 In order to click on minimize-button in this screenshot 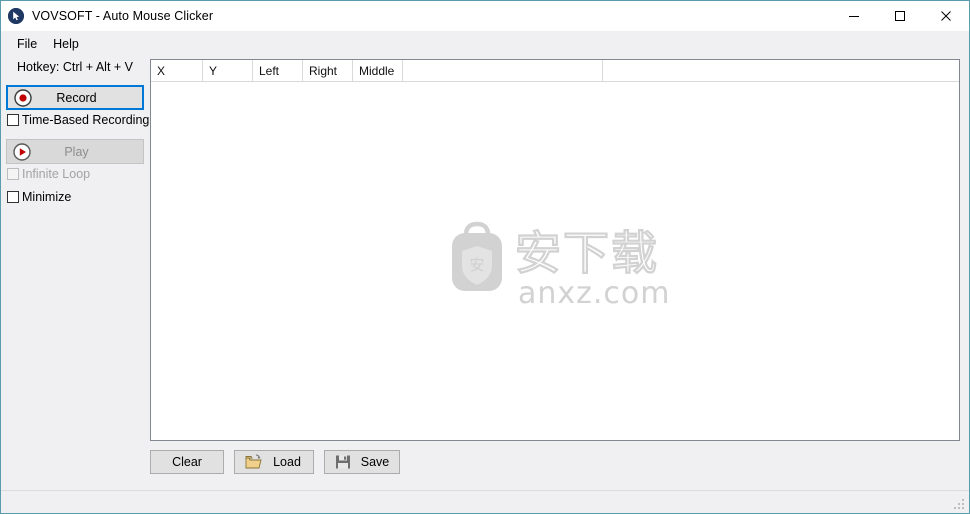, I will do `click(854, 16)`.